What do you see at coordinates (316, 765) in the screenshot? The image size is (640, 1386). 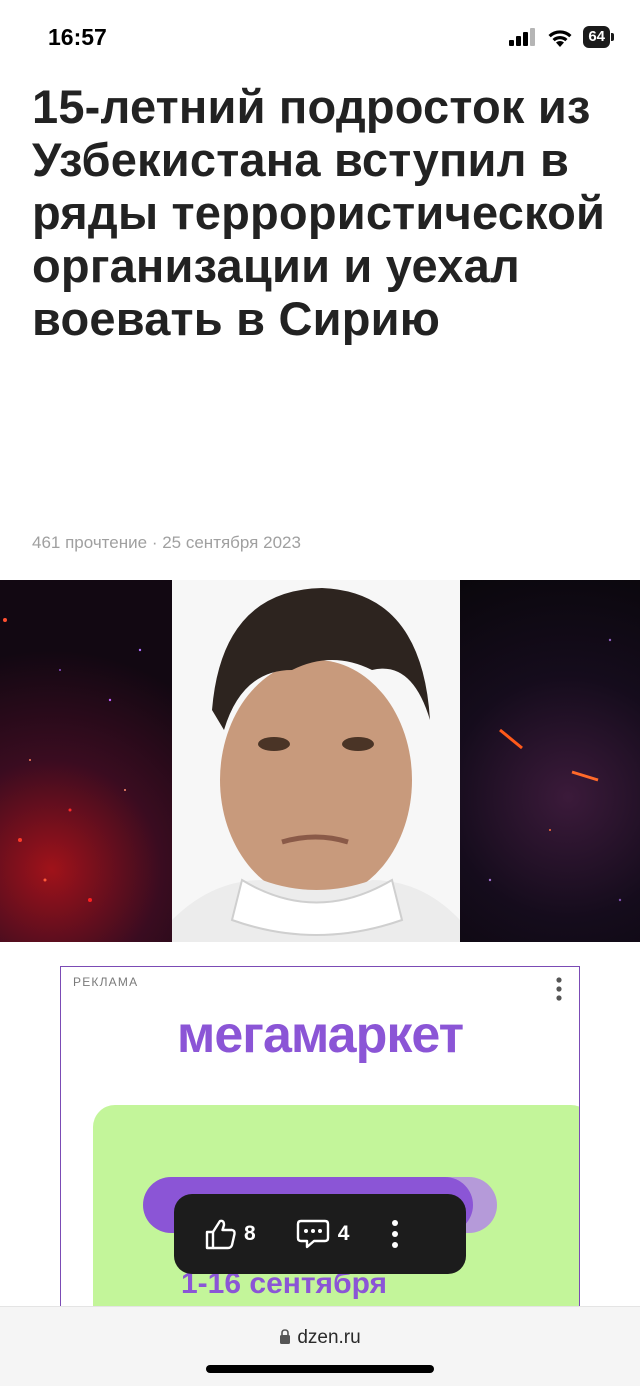 I see `portrait-illustration` at bounding box center [316, 765].